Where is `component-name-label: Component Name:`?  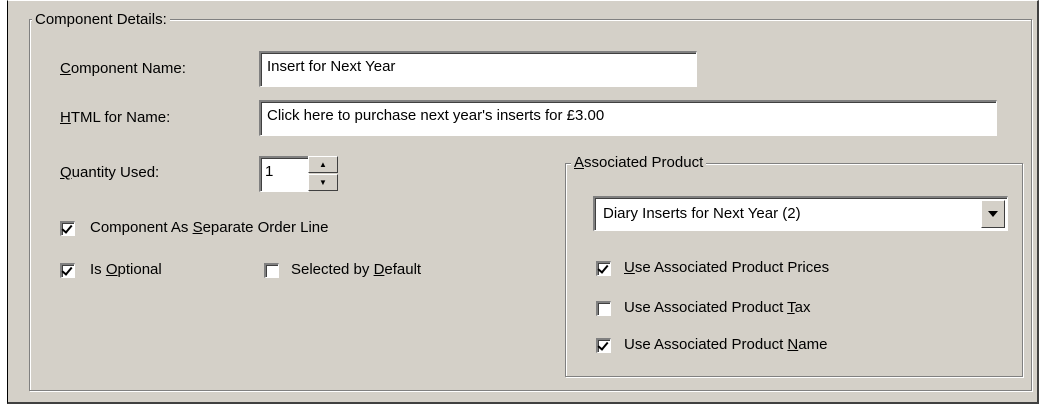
component-name-label: Component Name: is located at coordinates (123, 69).